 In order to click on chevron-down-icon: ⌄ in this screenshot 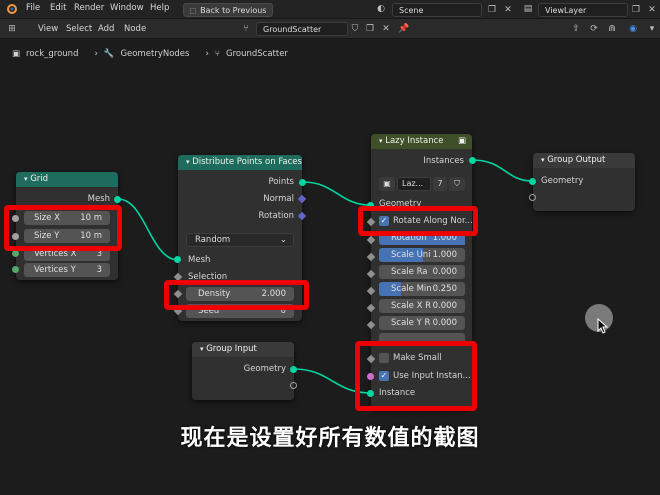, I will do `click(283, 240)`.